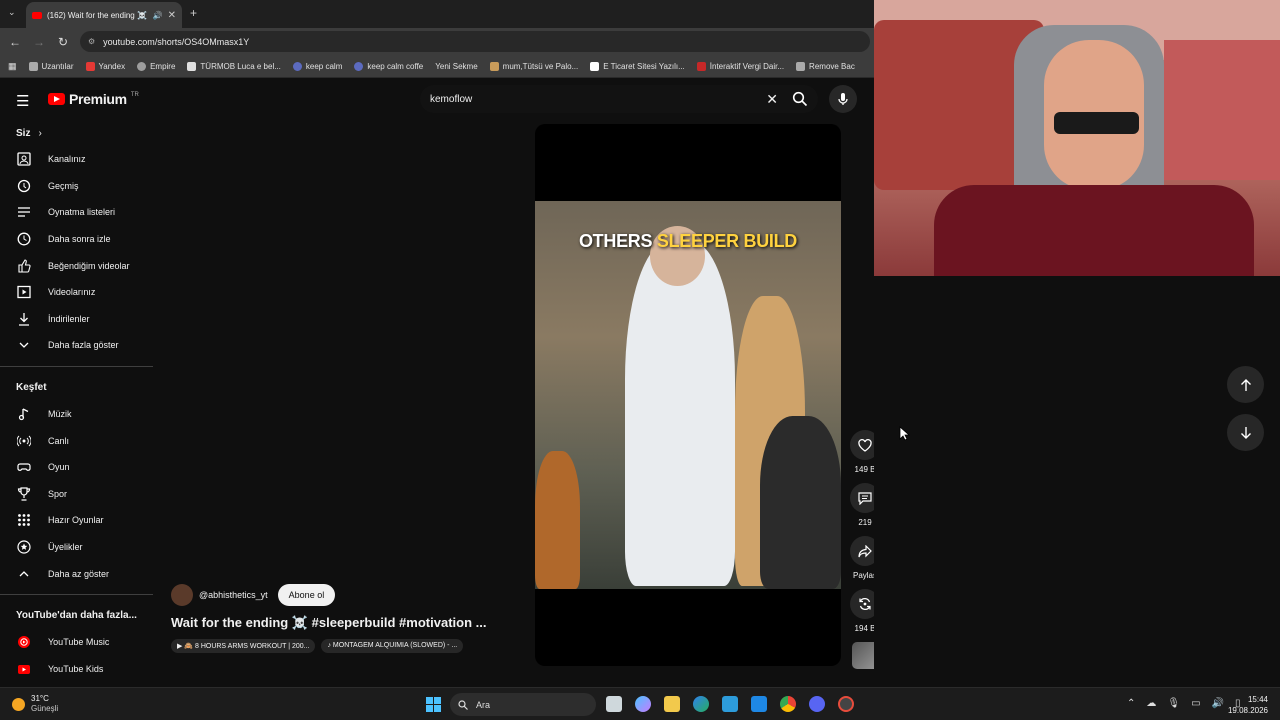 Image resolution: width=1280 pixels, height=720 pixels. What do you see at coordinates (1245, 432) in the screenshot?
I see `next-short-button` at bounding box center [1245, 432].